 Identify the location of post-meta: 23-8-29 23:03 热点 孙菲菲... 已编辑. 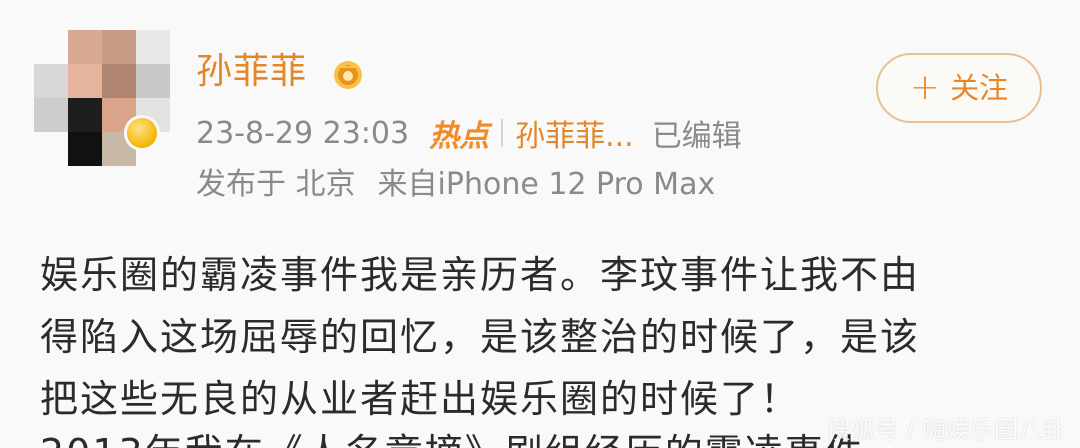
(469, 133).